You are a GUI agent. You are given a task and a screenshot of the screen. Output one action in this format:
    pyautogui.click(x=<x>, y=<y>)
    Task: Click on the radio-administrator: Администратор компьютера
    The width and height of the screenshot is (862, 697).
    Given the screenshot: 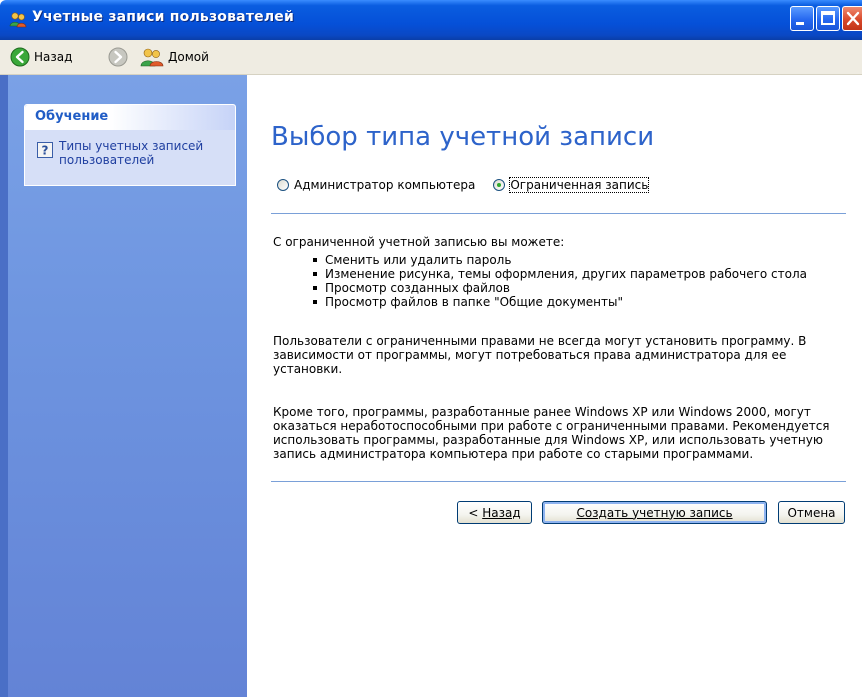 What is the action you would take?
    pyautogui.click(x=376, y=185)
    